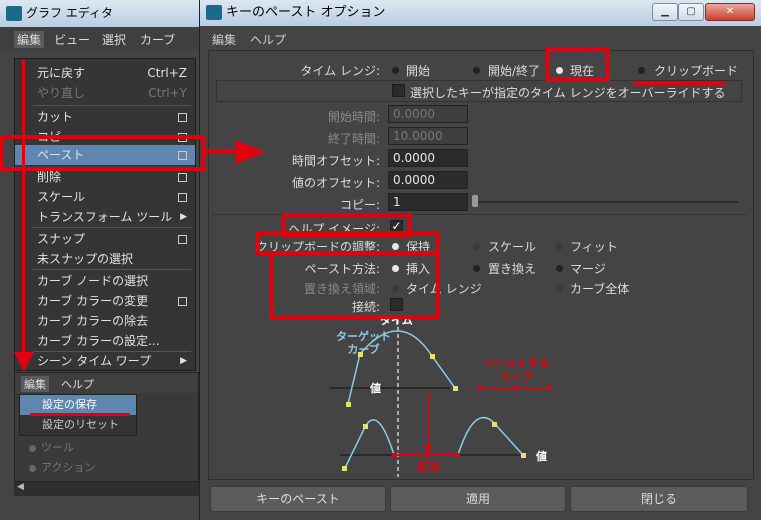 This screenshot has height=520, width=761. I want to click on close-window-button: ✕, so click(730, 12).